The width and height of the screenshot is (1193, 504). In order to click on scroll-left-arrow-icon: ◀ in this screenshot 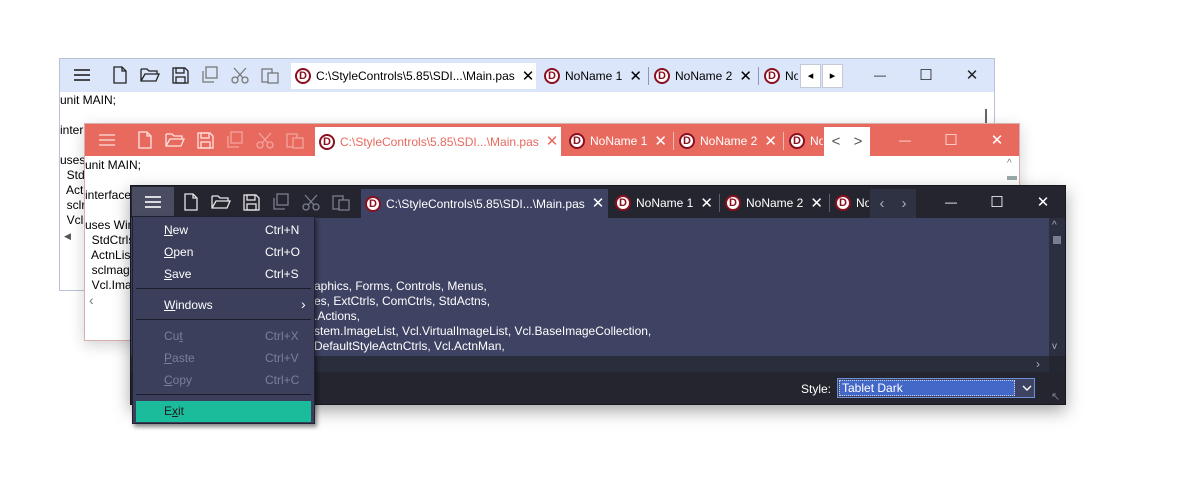, I will do `click(67, 236)`.